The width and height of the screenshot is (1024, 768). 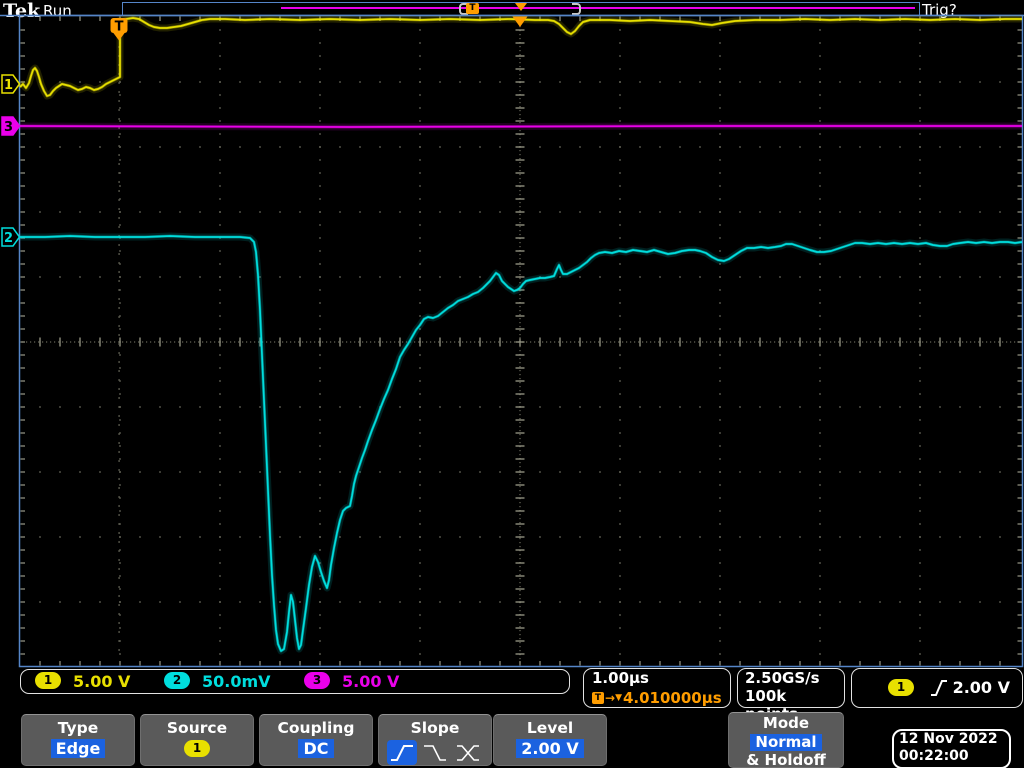 I want to click on trigger-readout: 1 2.00 V, so click(x=937, y=688).